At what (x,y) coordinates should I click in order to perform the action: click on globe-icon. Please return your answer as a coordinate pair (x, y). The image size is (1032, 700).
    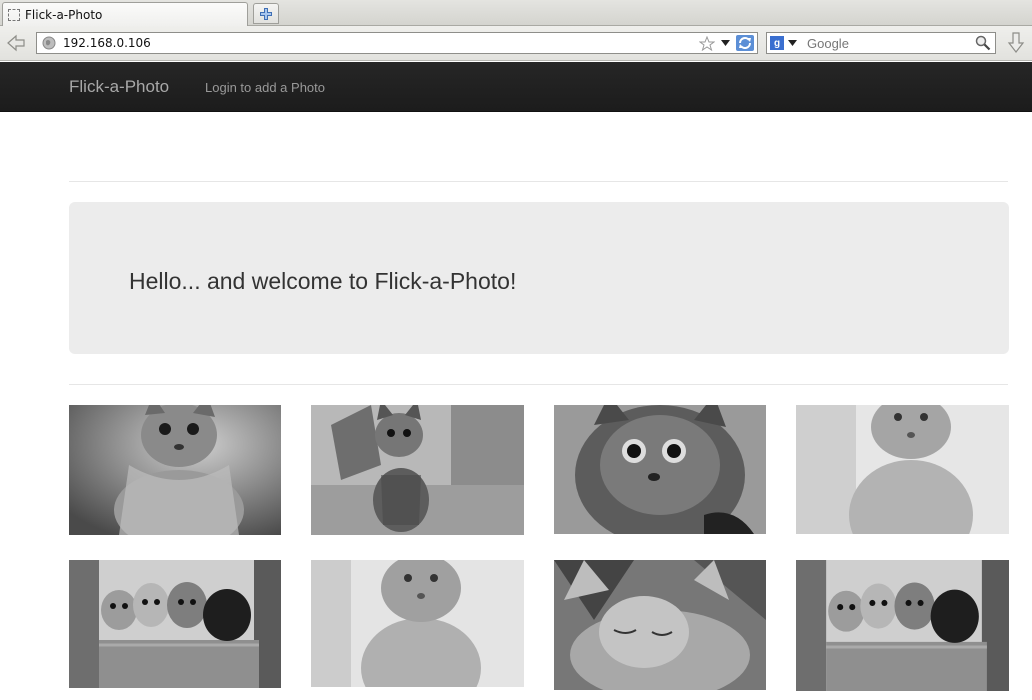
    Looking at the image, I should click on (49, 43).